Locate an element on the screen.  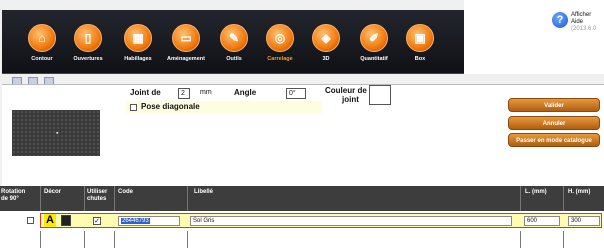
version-label: (2013.6.0 is located at coordinates (584, 29).